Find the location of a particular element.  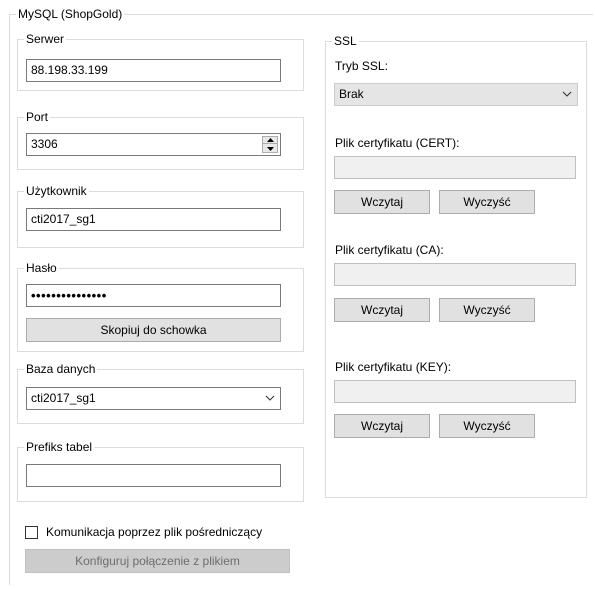

user-label: Użytkownik is located at coordinates (56, 191).